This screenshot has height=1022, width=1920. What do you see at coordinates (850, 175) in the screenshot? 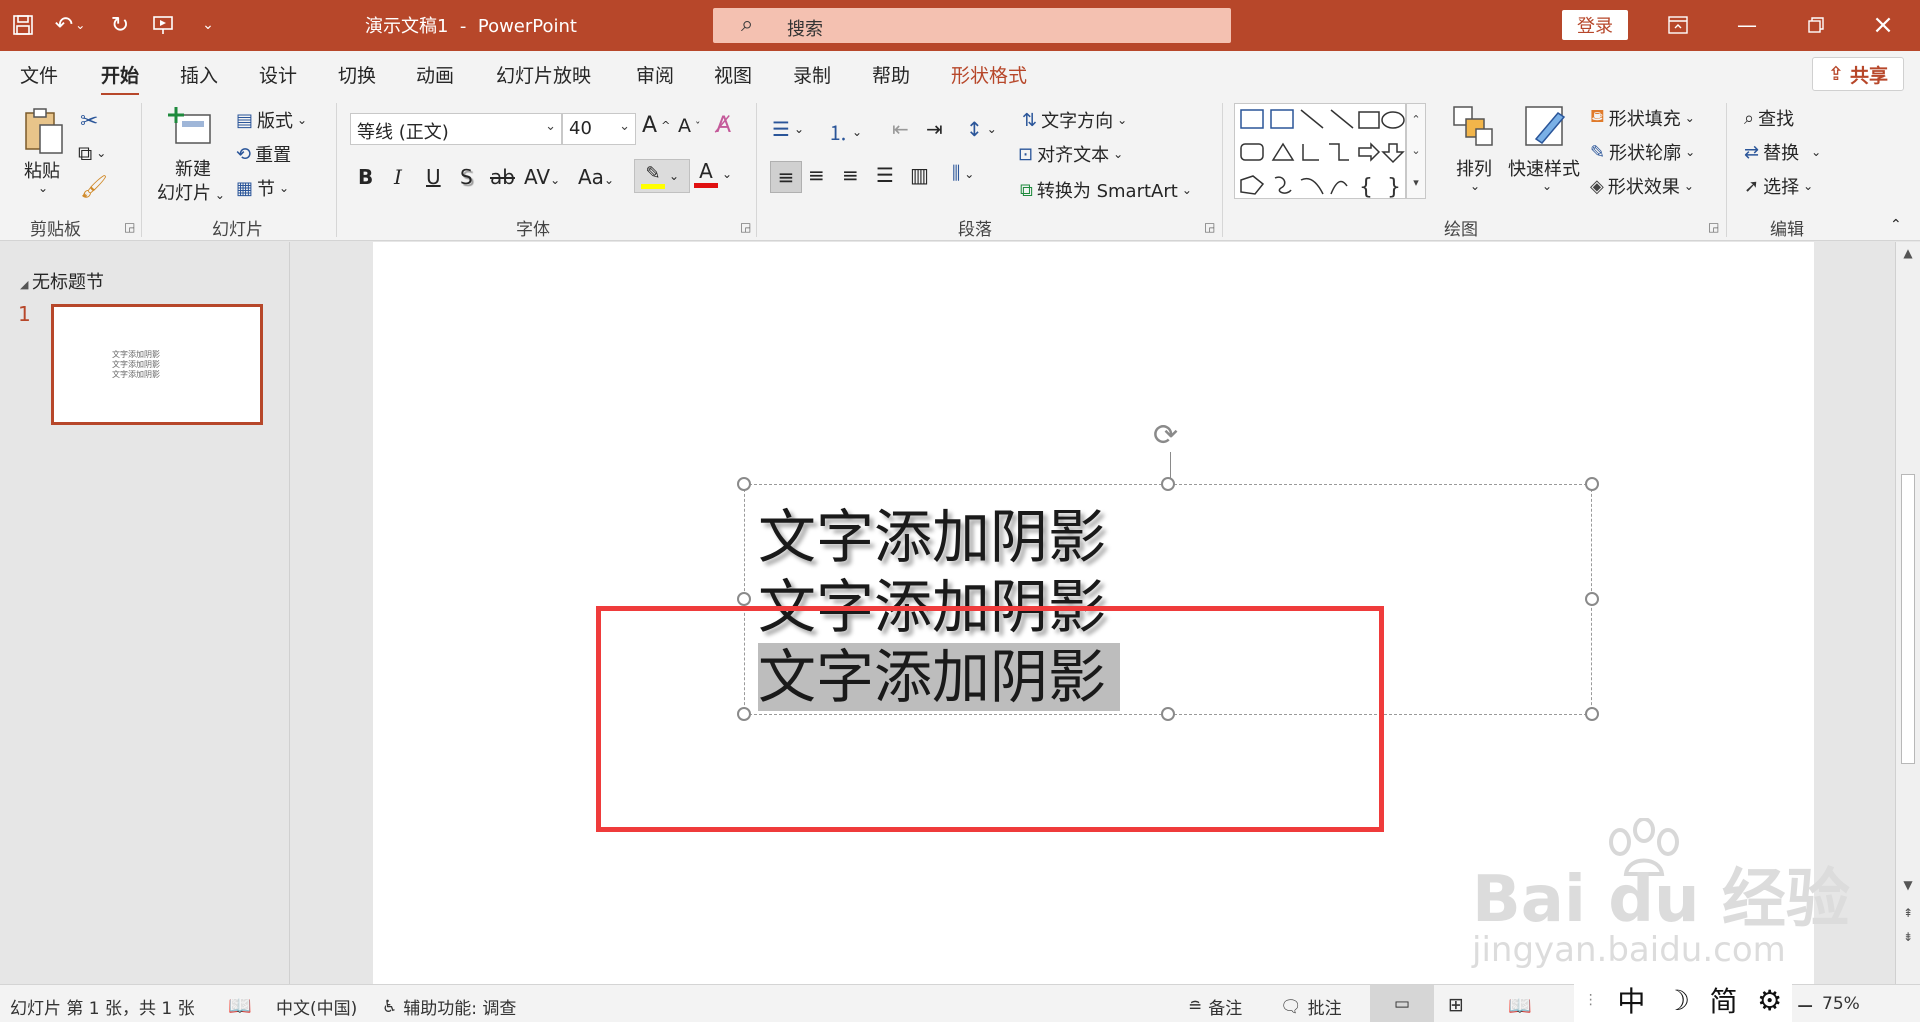
I see `align-right-icon: ≡` at bounding box center [850, 175].